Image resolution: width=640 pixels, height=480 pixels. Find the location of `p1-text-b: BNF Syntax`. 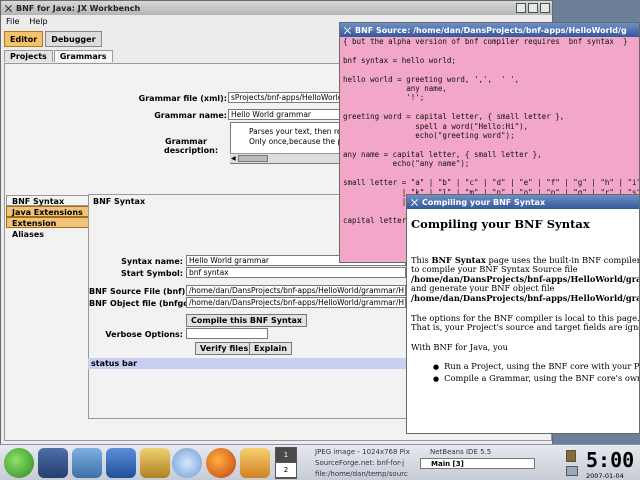

p1-text-b: BNF Syntax is located at coordinates (458, 259).